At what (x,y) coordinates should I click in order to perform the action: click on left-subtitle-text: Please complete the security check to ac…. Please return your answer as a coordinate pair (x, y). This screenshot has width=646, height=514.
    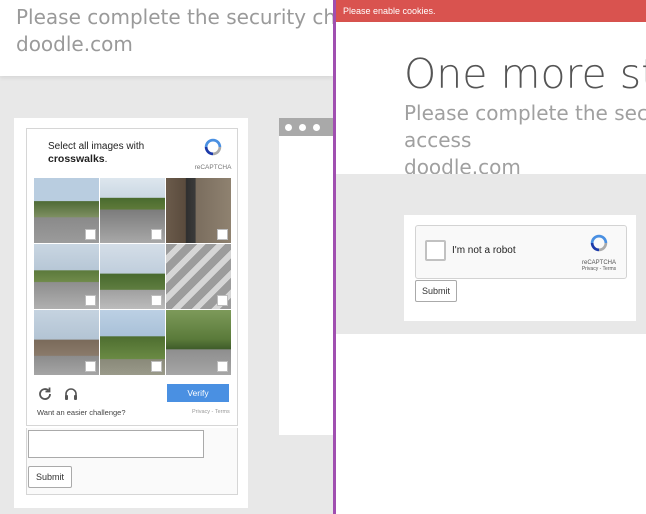
    Looking at the image, I should click on (174, 17).